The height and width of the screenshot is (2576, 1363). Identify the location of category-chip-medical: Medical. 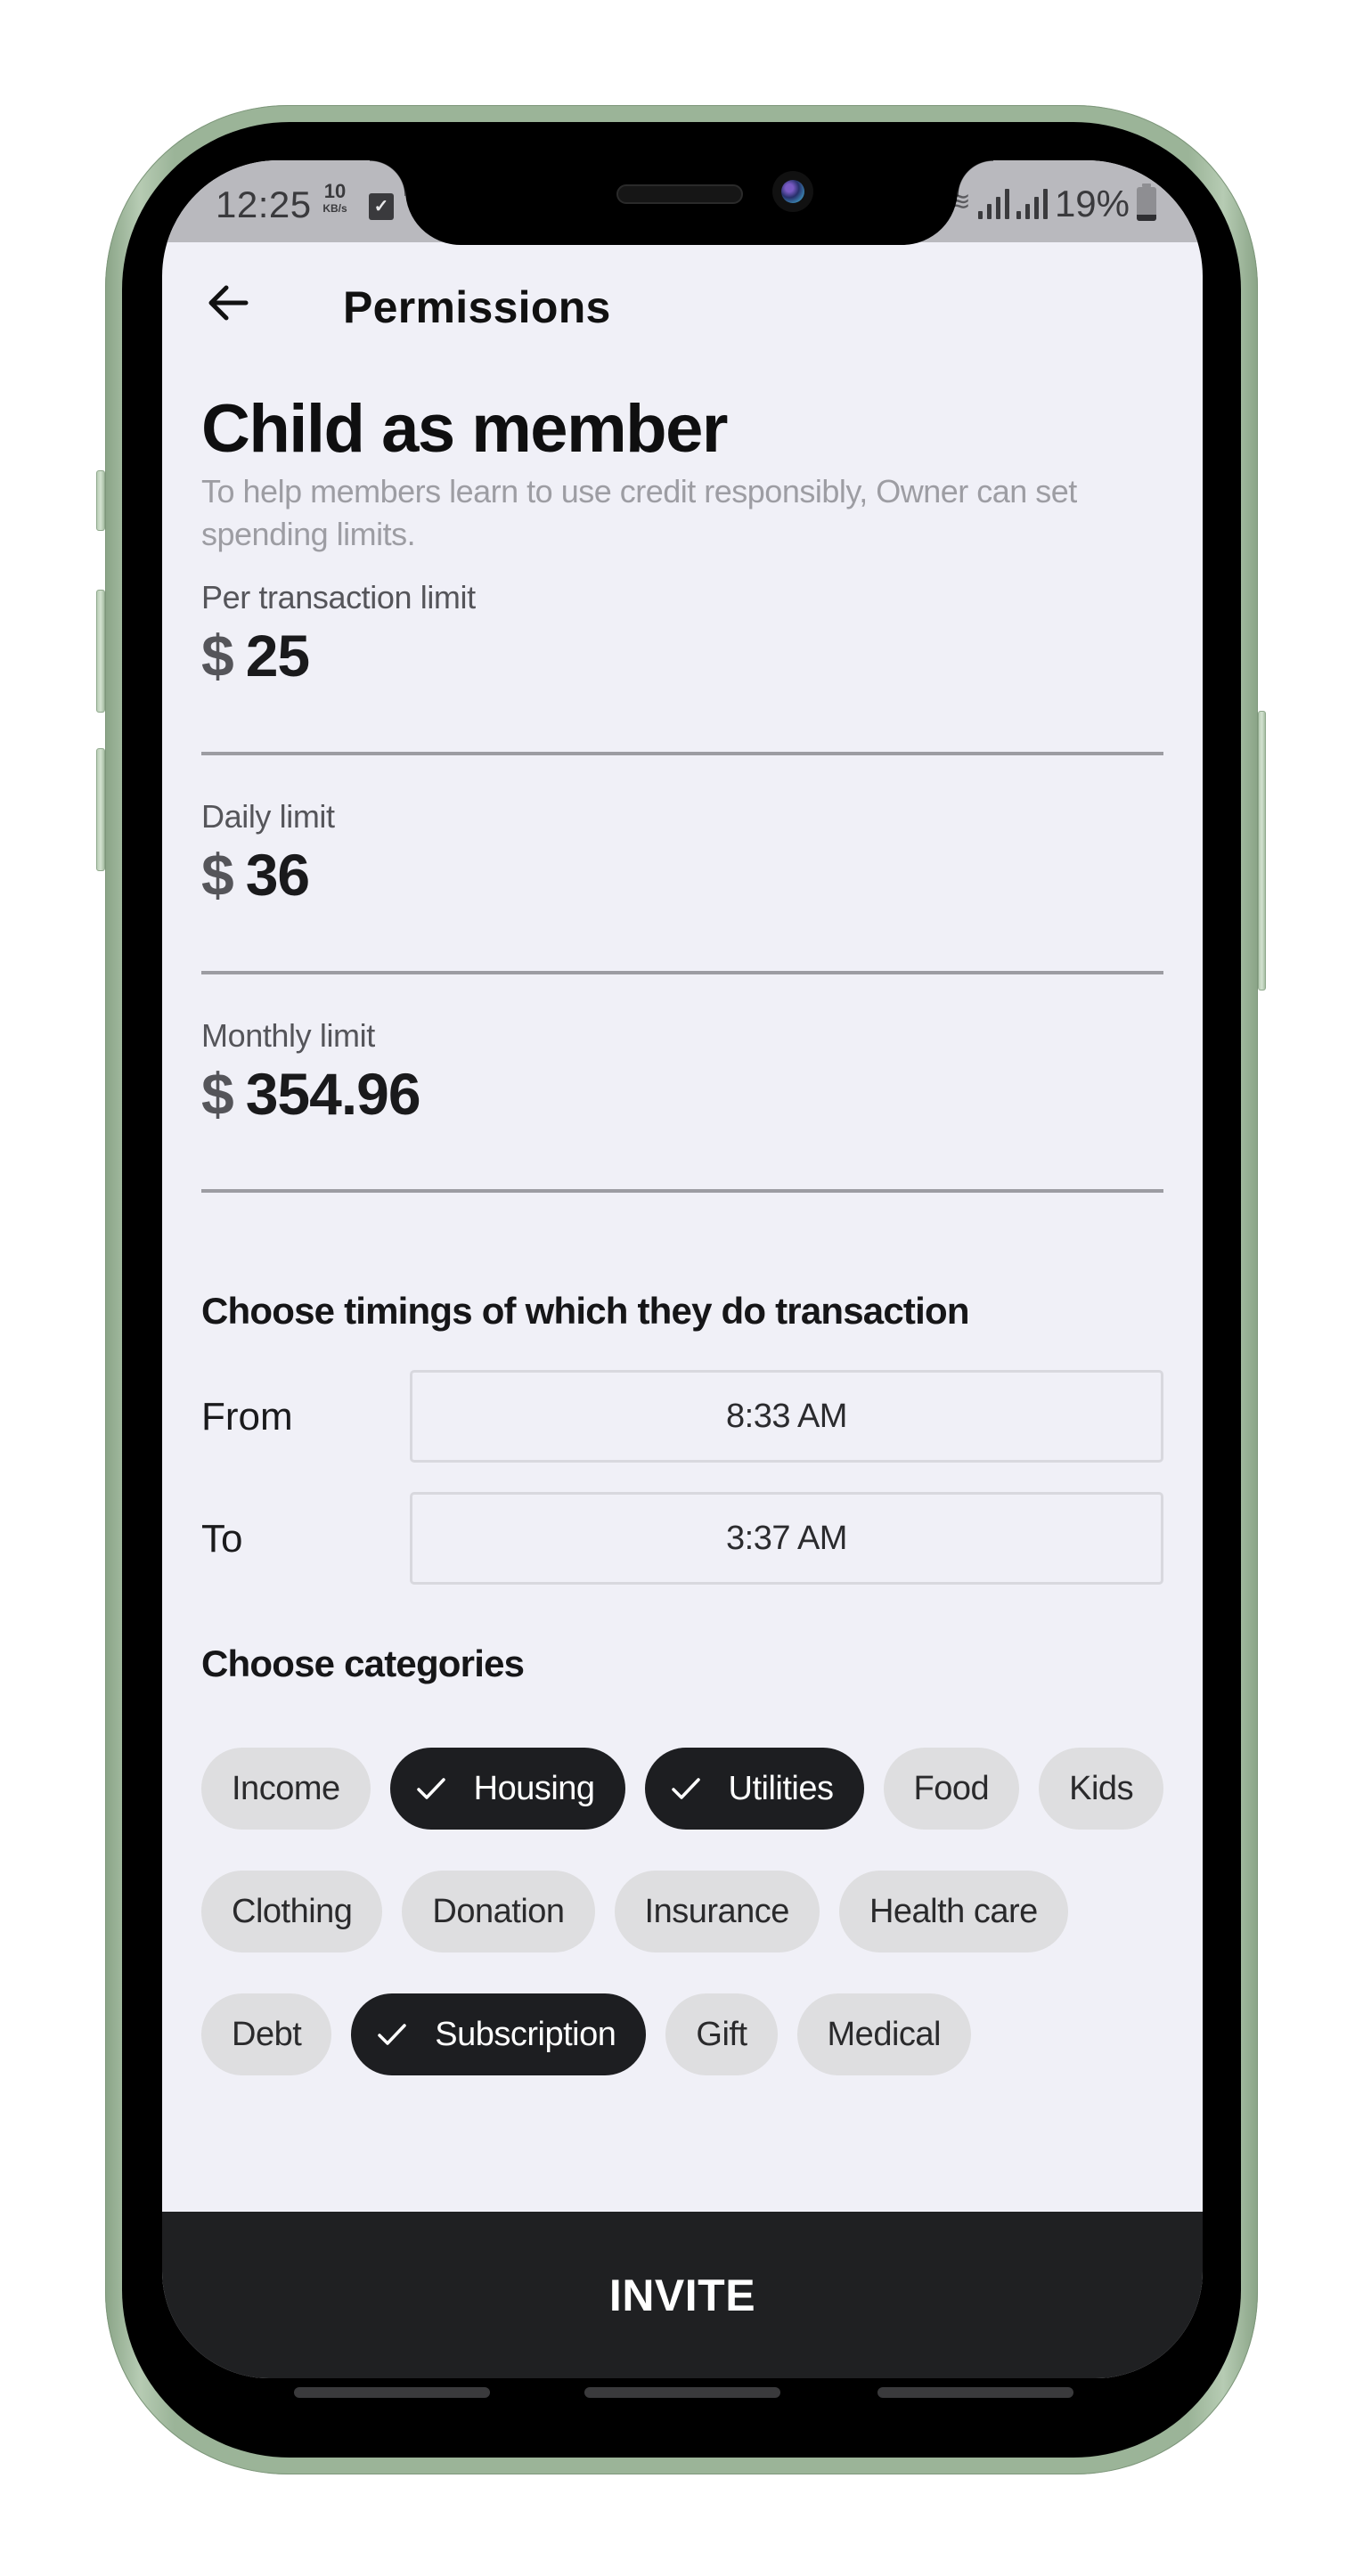
(884, 2034).